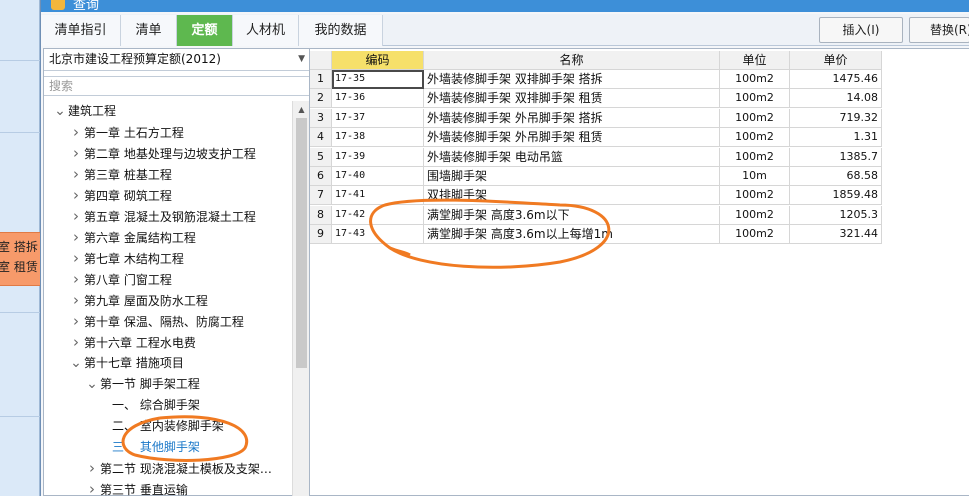 This screenshot has width=969, height=496. Describe the element at coordinates (321, 215) in the screenshot. I see `row-number: 8` at that location.